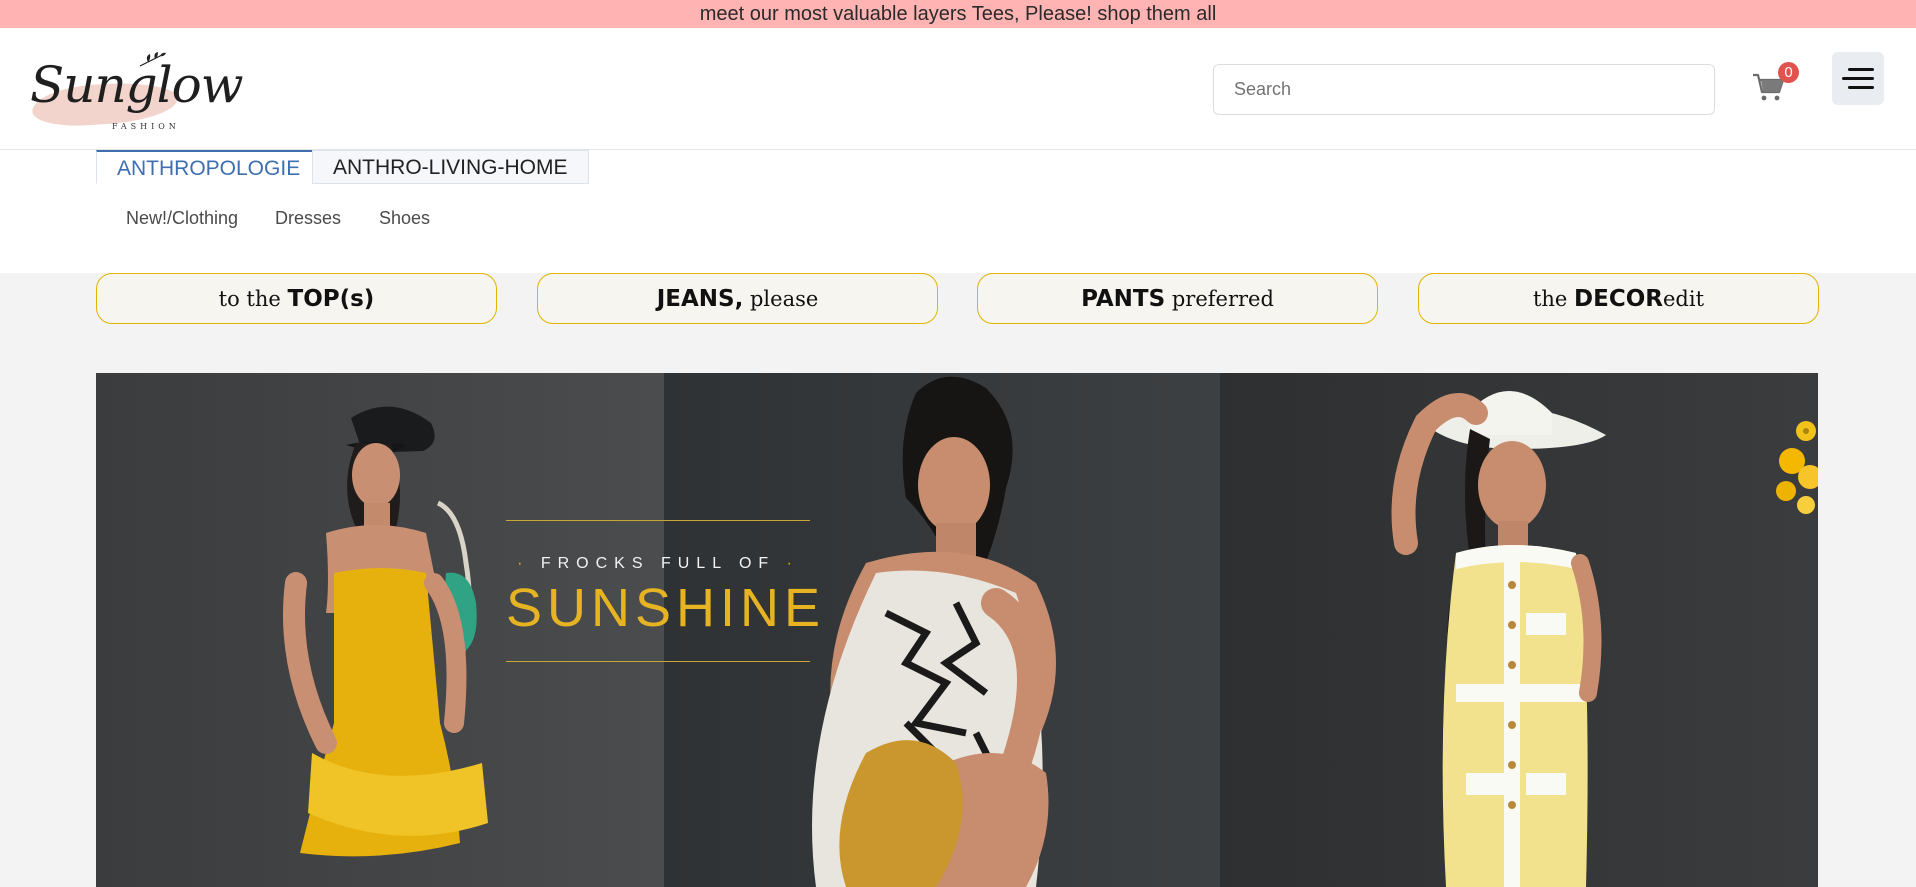  Describe the element at coordinates (1464, 89) in the screenshot. I see `search-input` at that location.